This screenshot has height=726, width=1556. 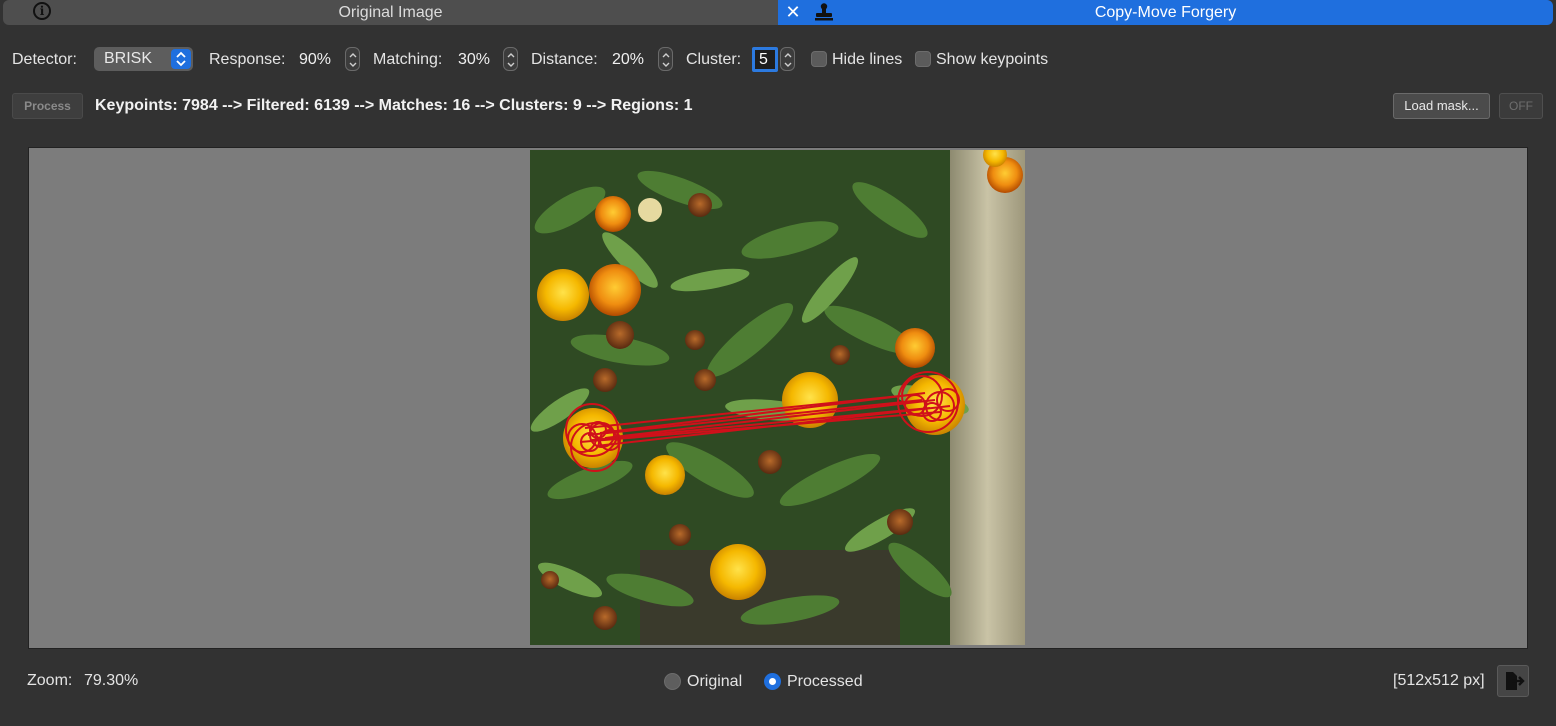 What do you see at coordinates (672, 681) in the screenshot?
I see `original-radio` at bounding box center [672, 681].